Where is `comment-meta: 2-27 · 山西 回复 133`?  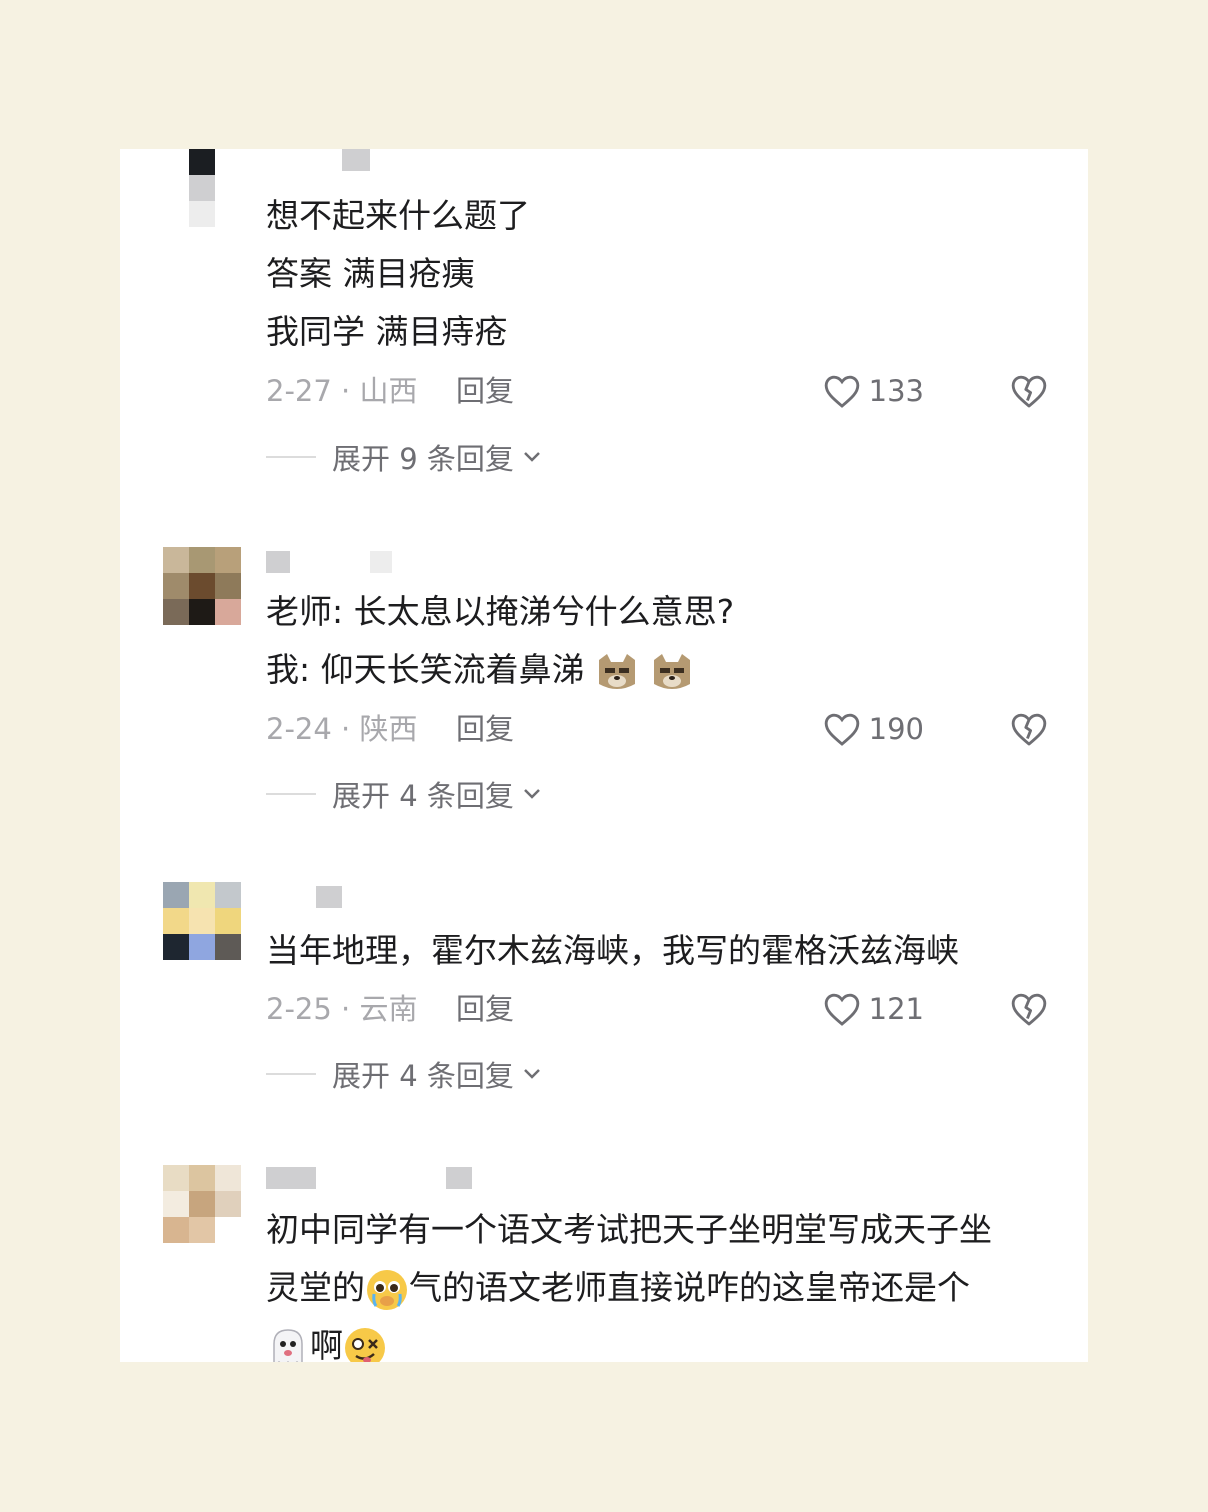
comment-meta: 2-27 · 山西 回复 133 is located at coordinates (661, 391).